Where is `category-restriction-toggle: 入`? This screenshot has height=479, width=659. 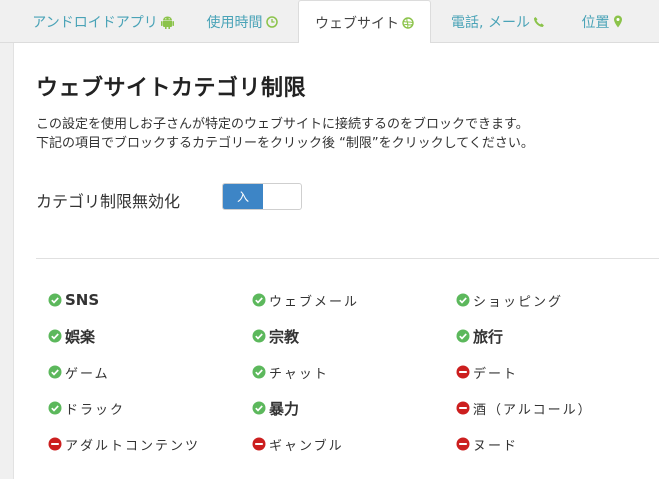
category-restriction-toggle: 入 is located at coordinates (262, 196).